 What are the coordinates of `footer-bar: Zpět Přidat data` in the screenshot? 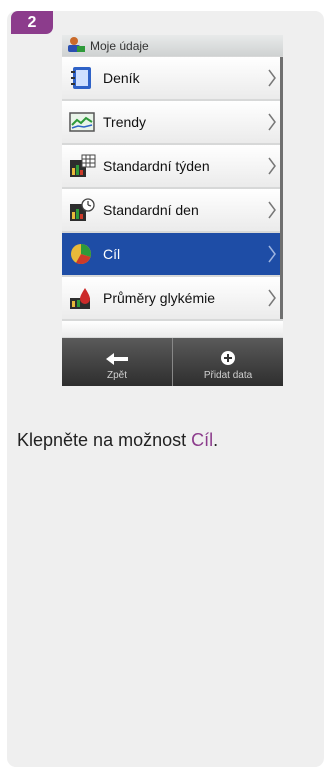 It's located at (172, 362).